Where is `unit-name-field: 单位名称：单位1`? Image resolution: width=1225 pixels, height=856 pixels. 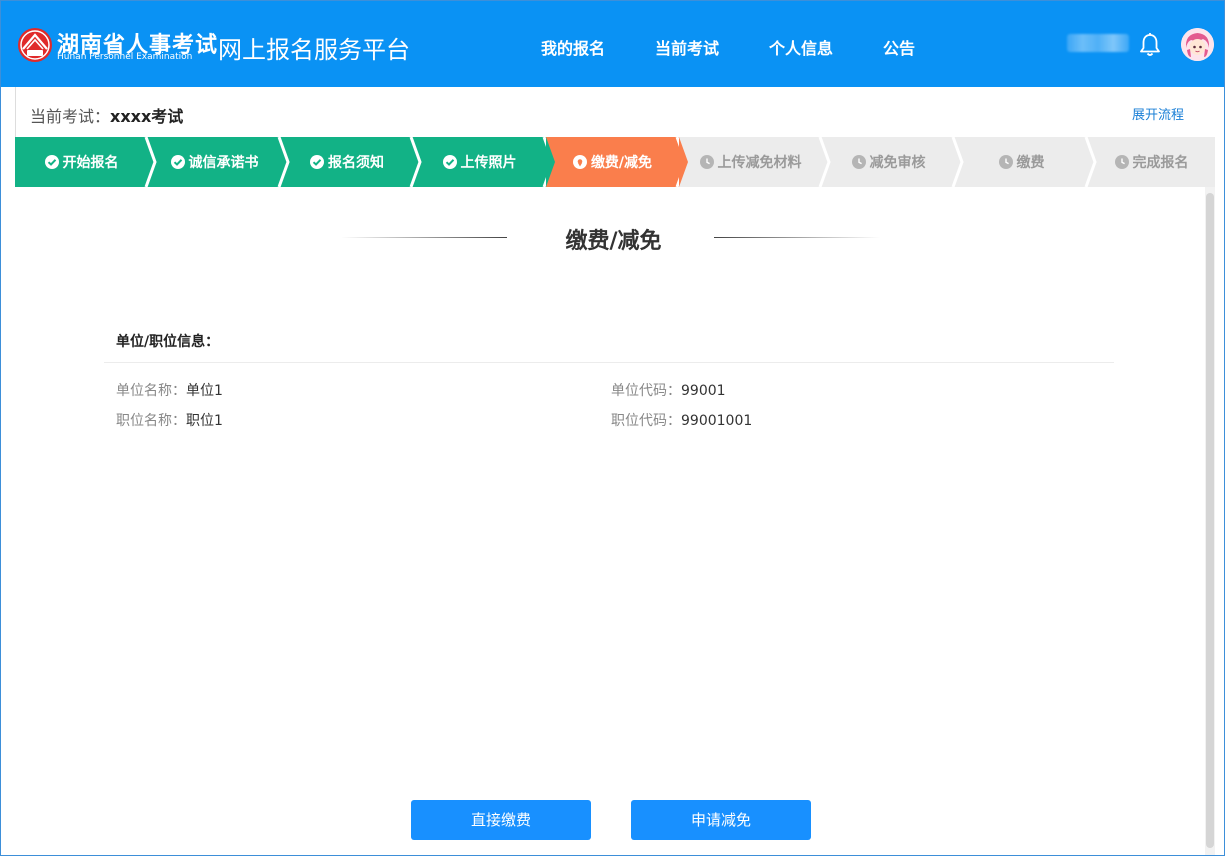
unit-name-field: 单位名称：单位1 is located at coordinates (169, 390).